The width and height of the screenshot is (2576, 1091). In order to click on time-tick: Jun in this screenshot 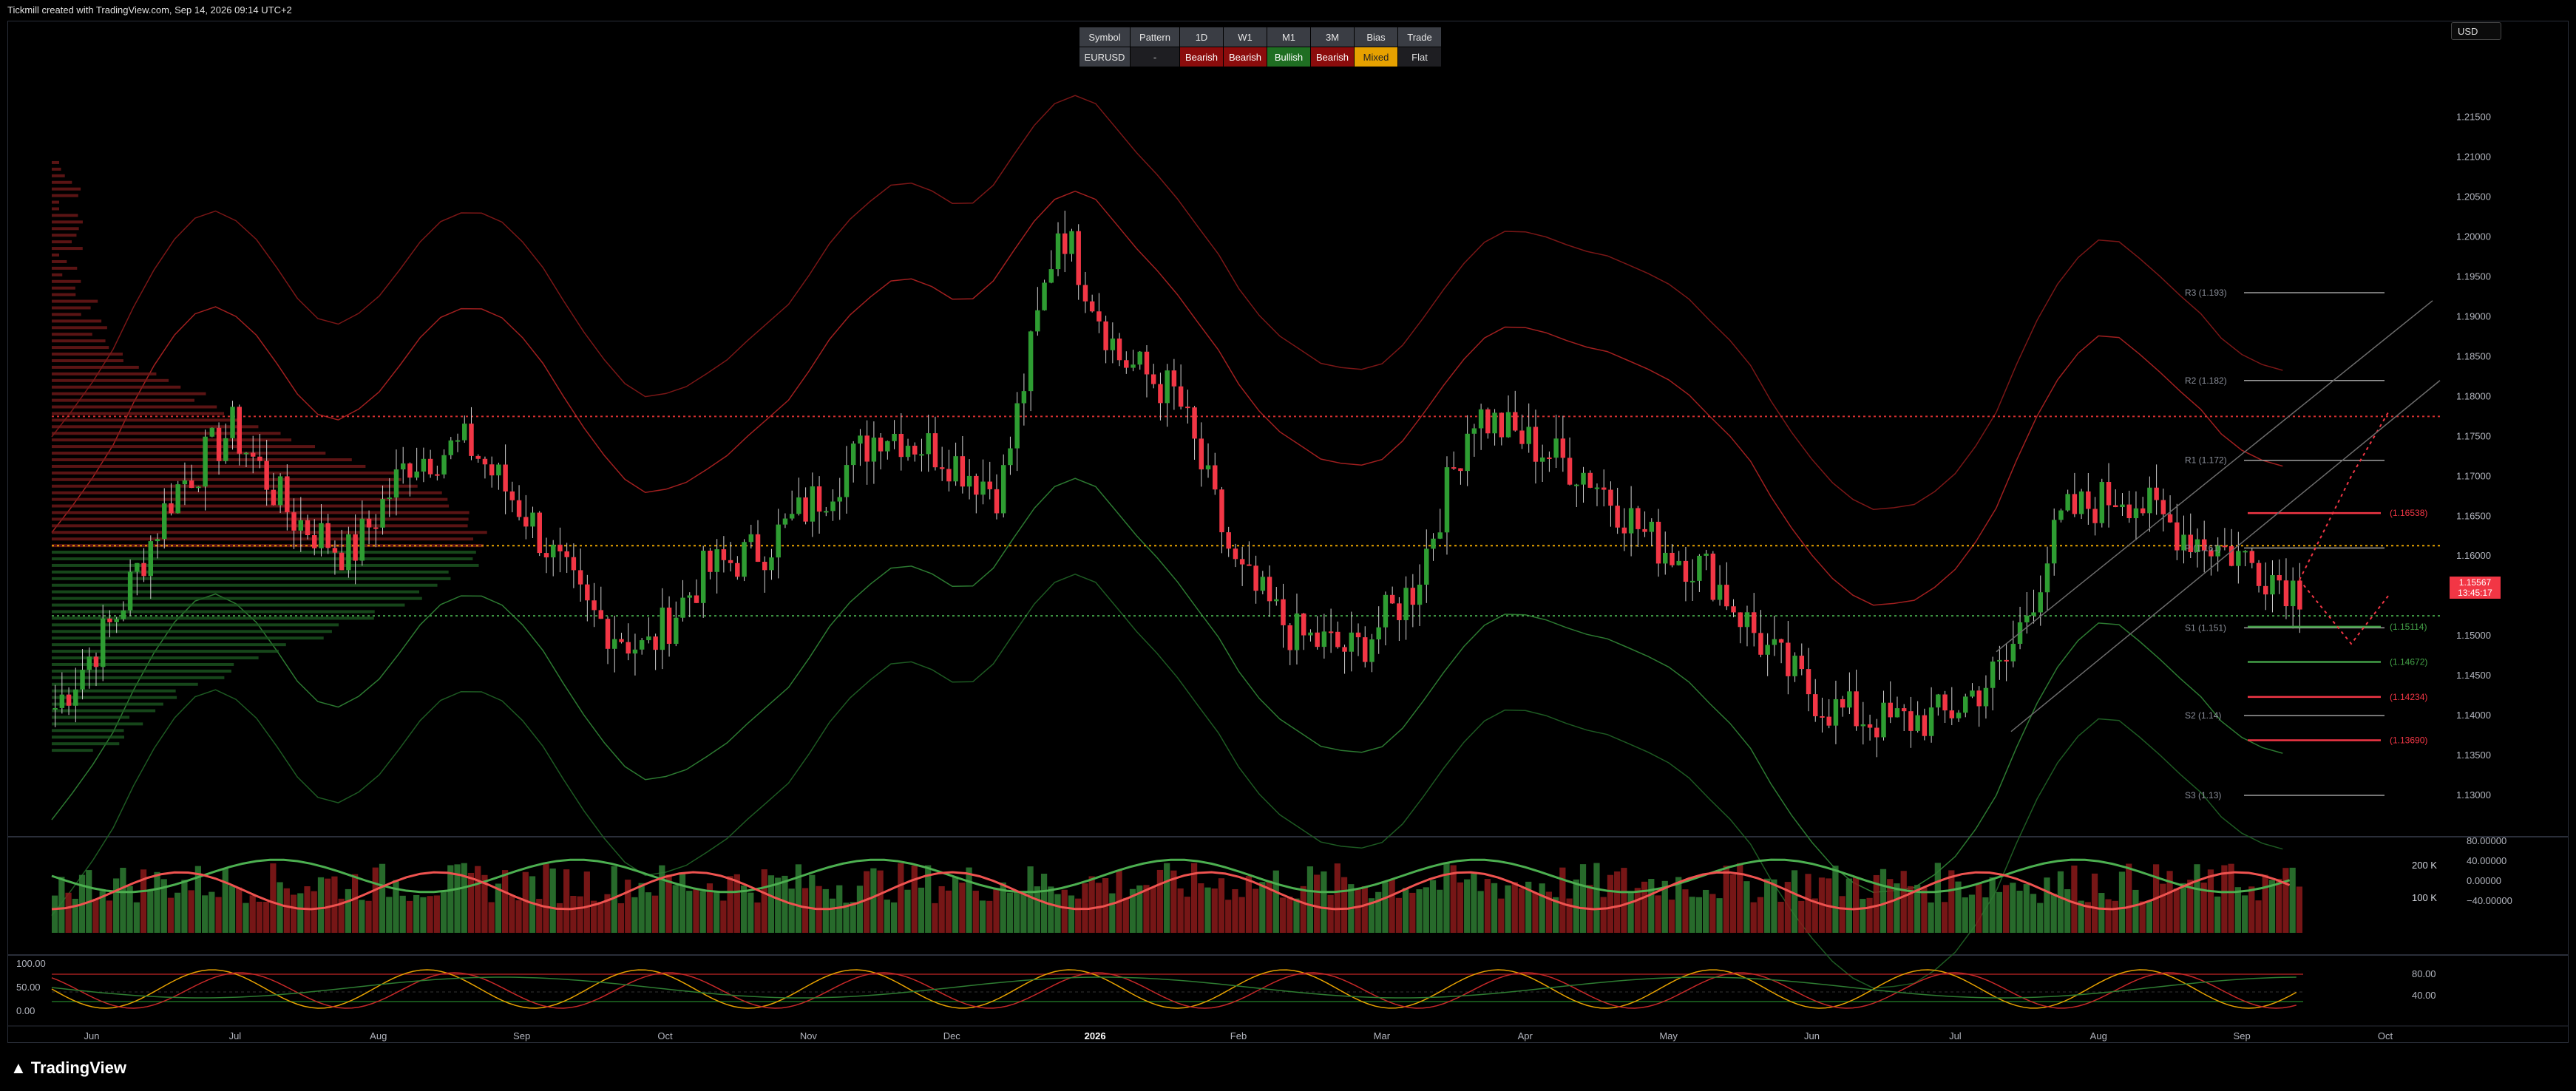, I will do `click(92, 1036)`.